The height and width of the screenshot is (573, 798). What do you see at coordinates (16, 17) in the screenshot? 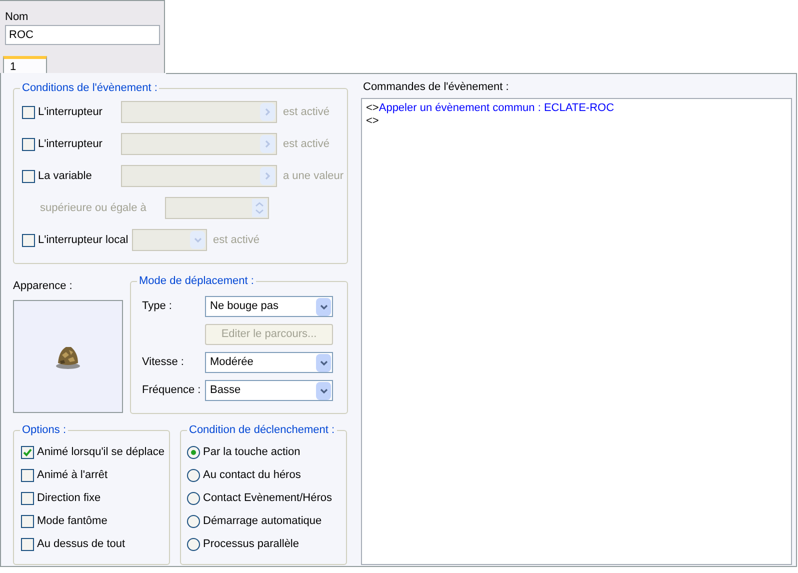
I see `field-label: Nom` at bounding box center [16, 17].